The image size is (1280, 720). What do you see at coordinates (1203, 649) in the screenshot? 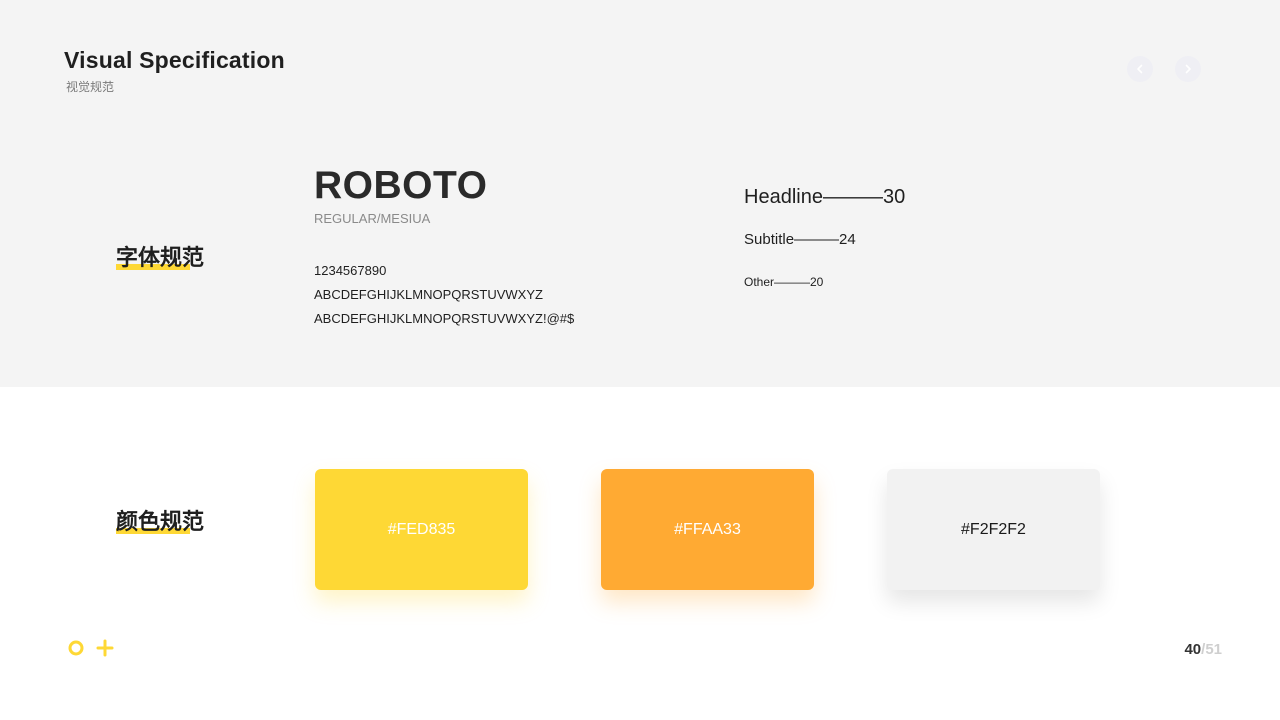
I see `page-indicator: 40/51` at bounding box center [1203, 649].